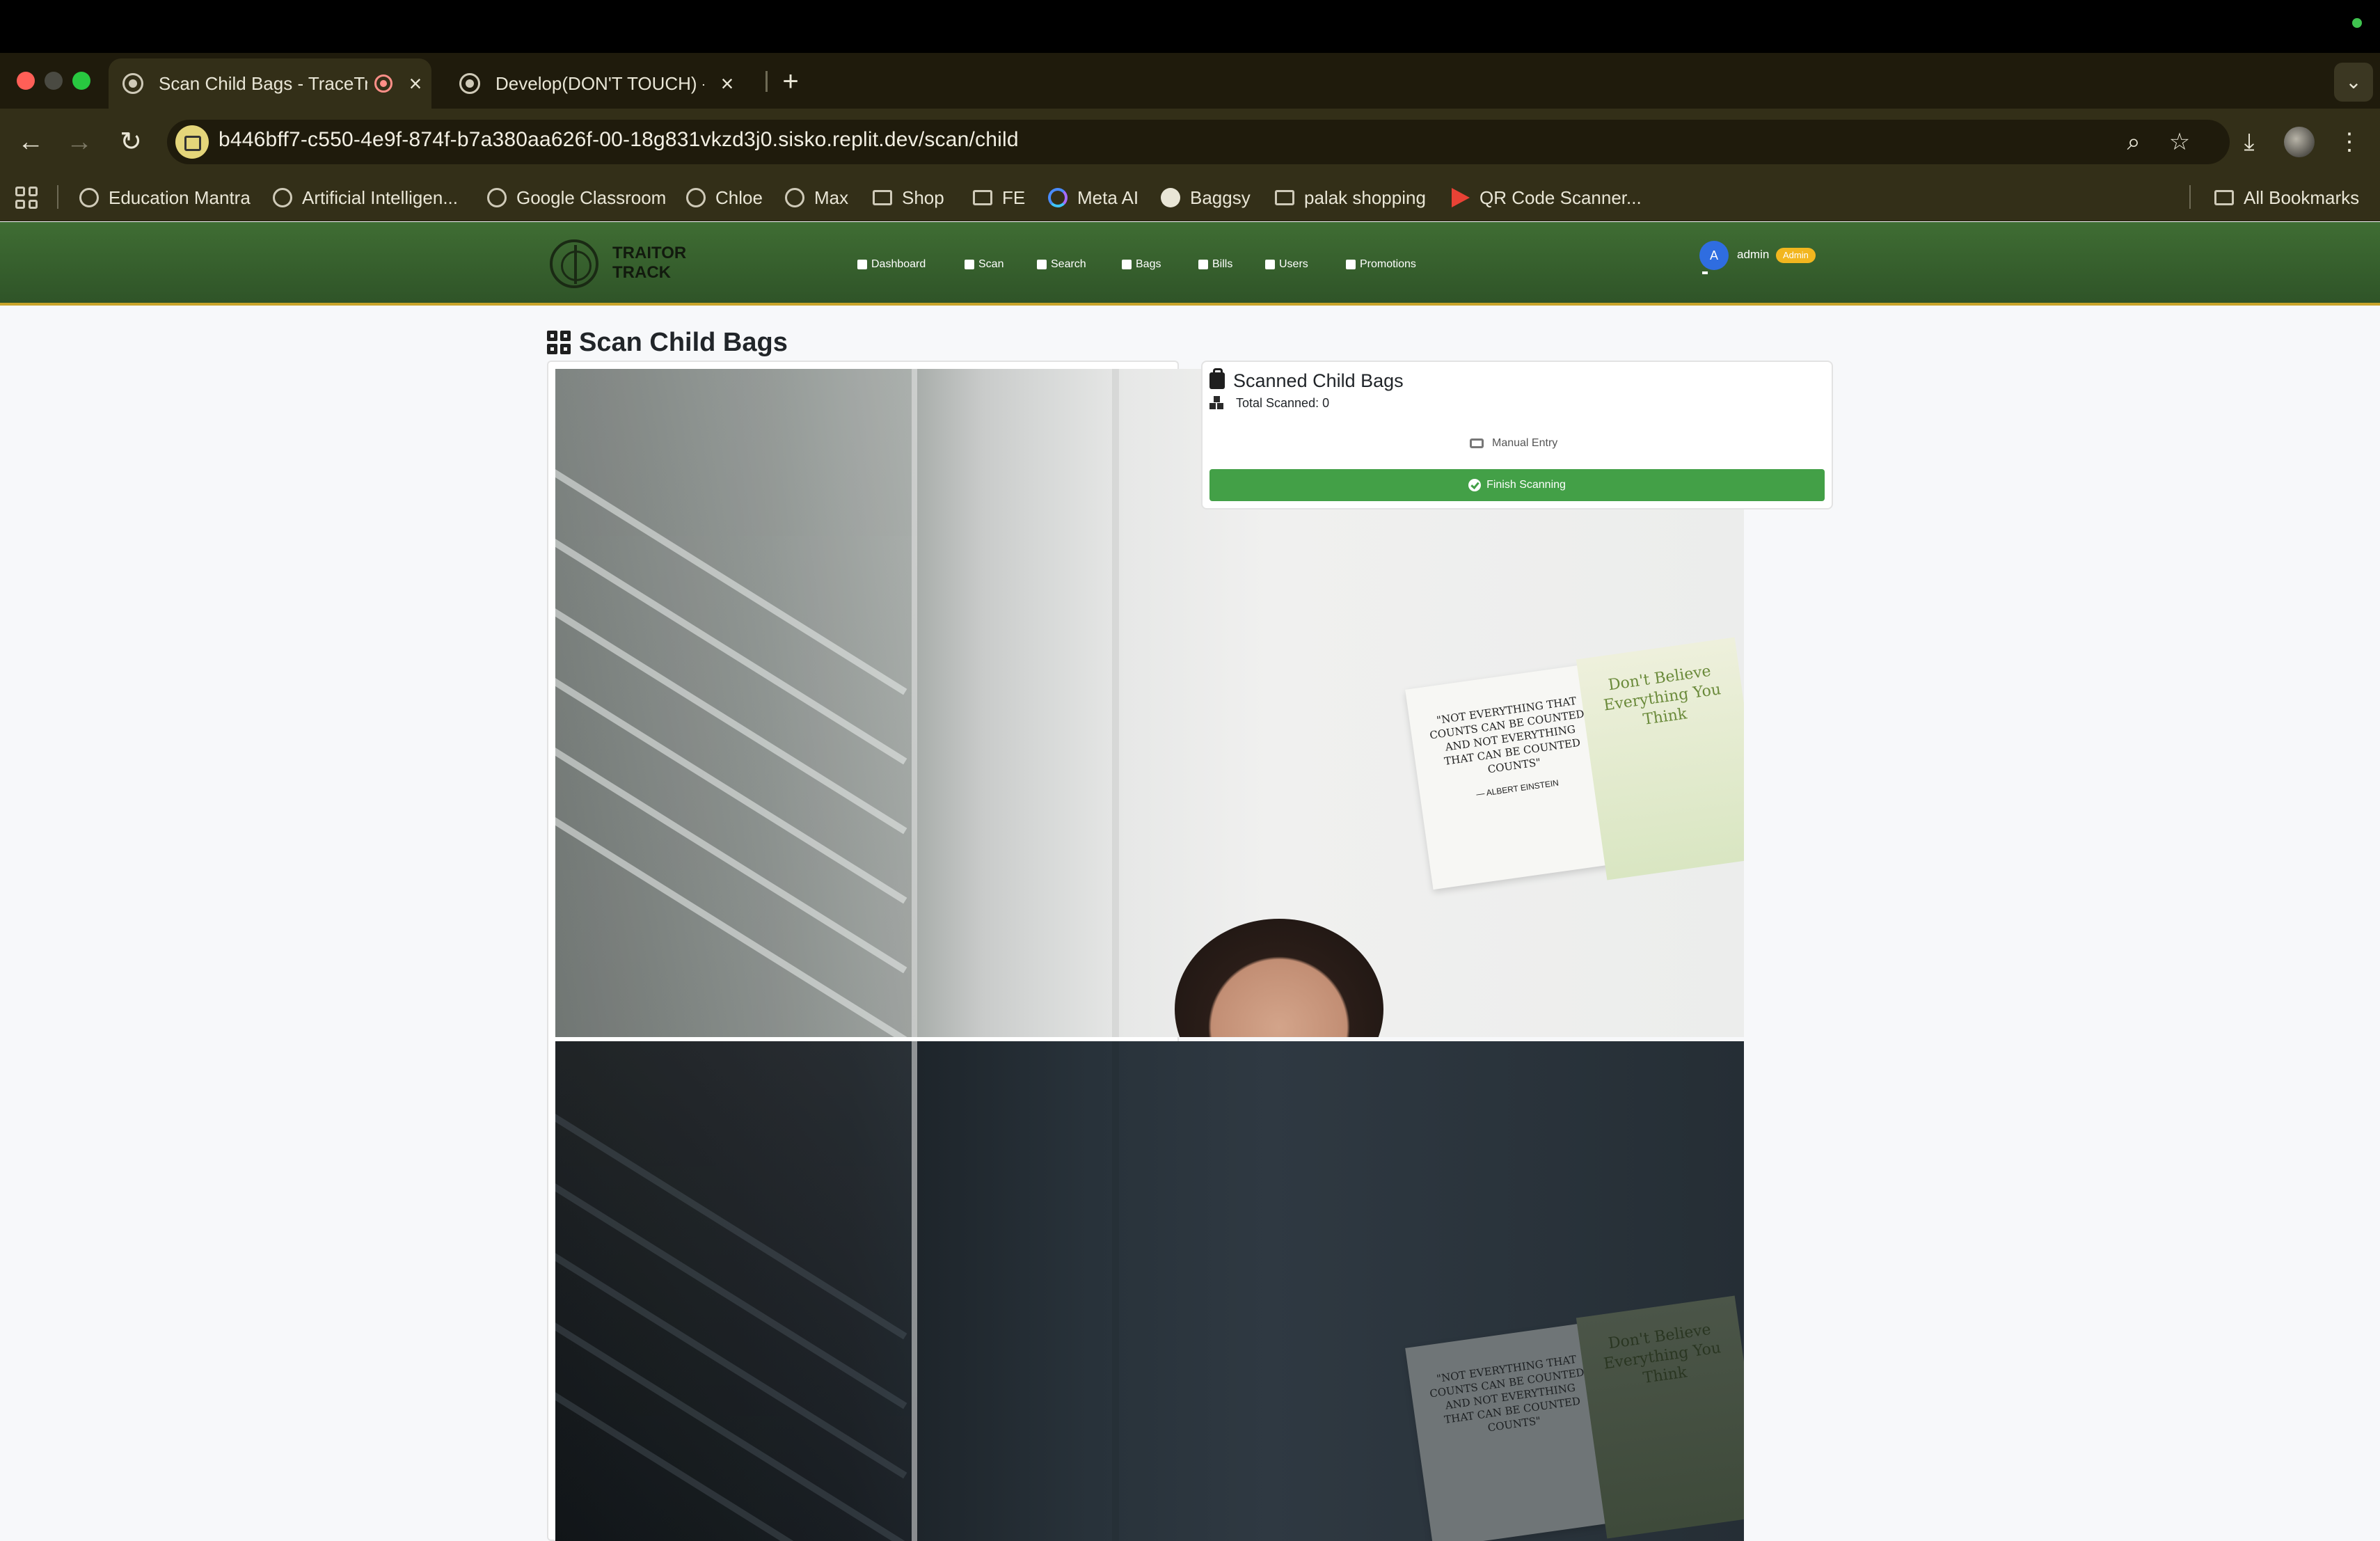 This screenshot has width=2380, height=1541. I want to click on baggsy-icon, so click(1170, 197).